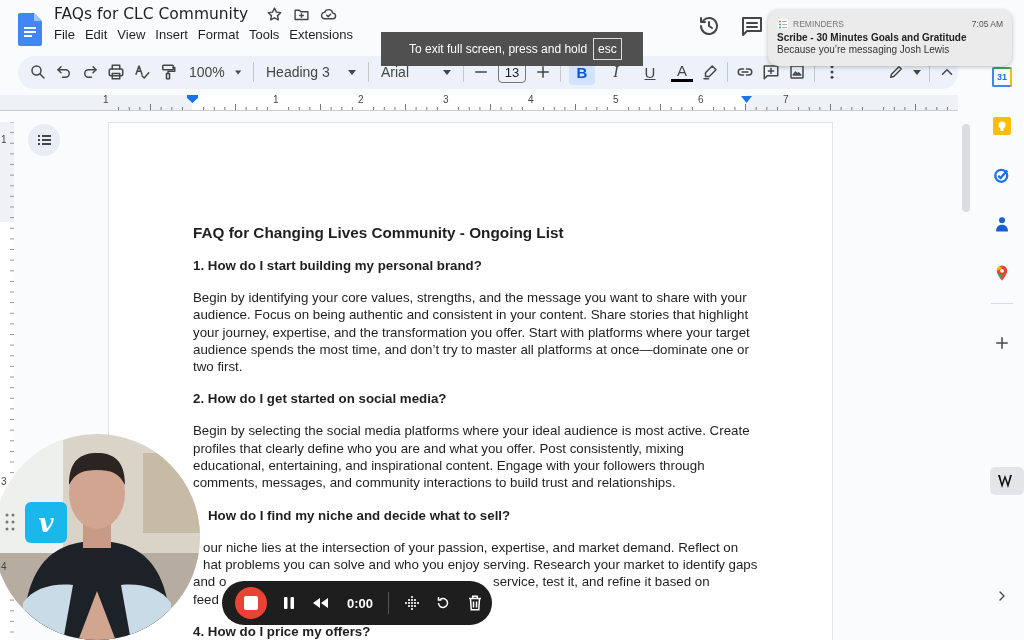 Image resolution: width=1024 pixels, height=640 pixels. What do you see at coordinates (10, 522) in the screenshot?
I see `drag-handle-icon` at bounding box center [10, 522].